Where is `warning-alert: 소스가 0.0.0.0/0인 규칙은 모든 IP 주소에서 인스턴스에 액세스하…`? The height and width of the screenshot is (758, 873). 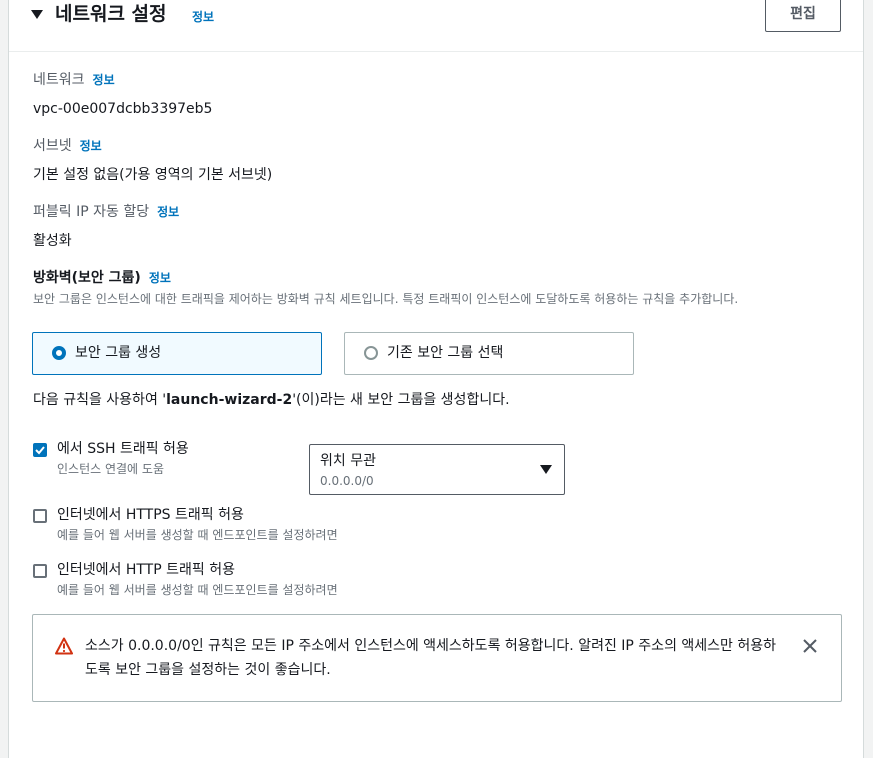
warning-alert: 소스가 0.0.0.0/0인 규칙은 모든 IP 주소에서 인스턴스에 액세스하… is located at coordinates (437, 658).